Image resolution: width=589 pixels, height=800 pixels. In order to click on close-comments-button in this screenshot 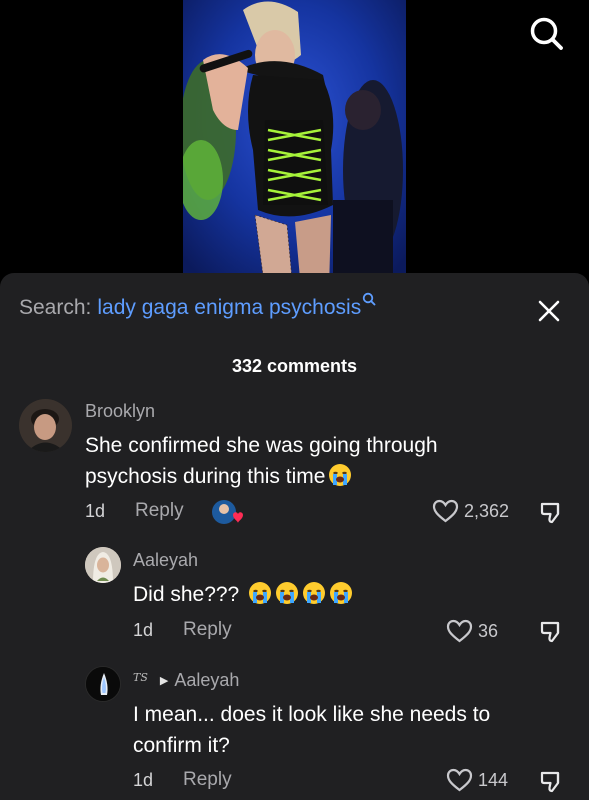, I will do `click(549, 311)`.